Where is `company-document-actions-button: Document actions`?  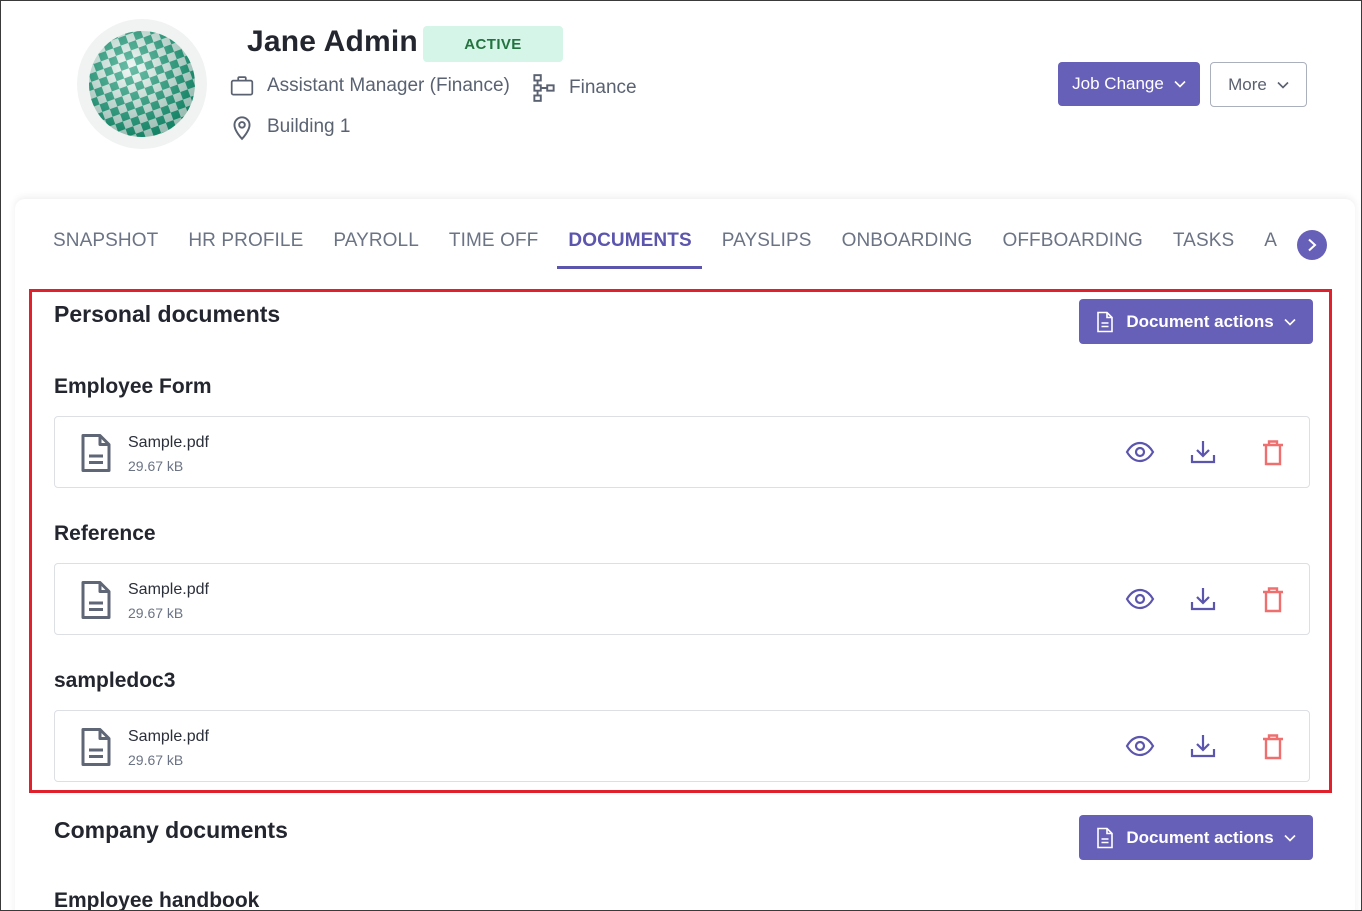 company-document-actions-button: Document actions is located at coordinates (1196, 837).